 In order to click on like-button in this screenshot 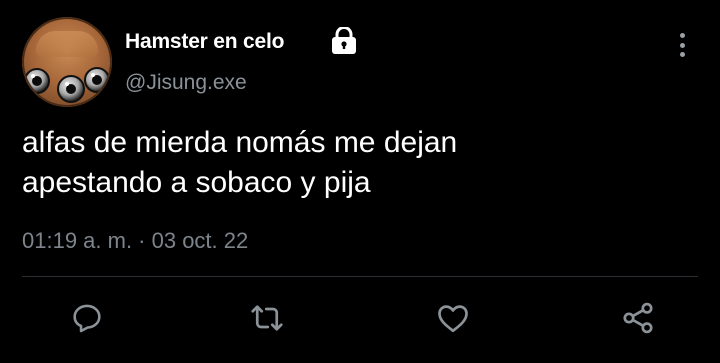, I will do `click(453, 318)`.